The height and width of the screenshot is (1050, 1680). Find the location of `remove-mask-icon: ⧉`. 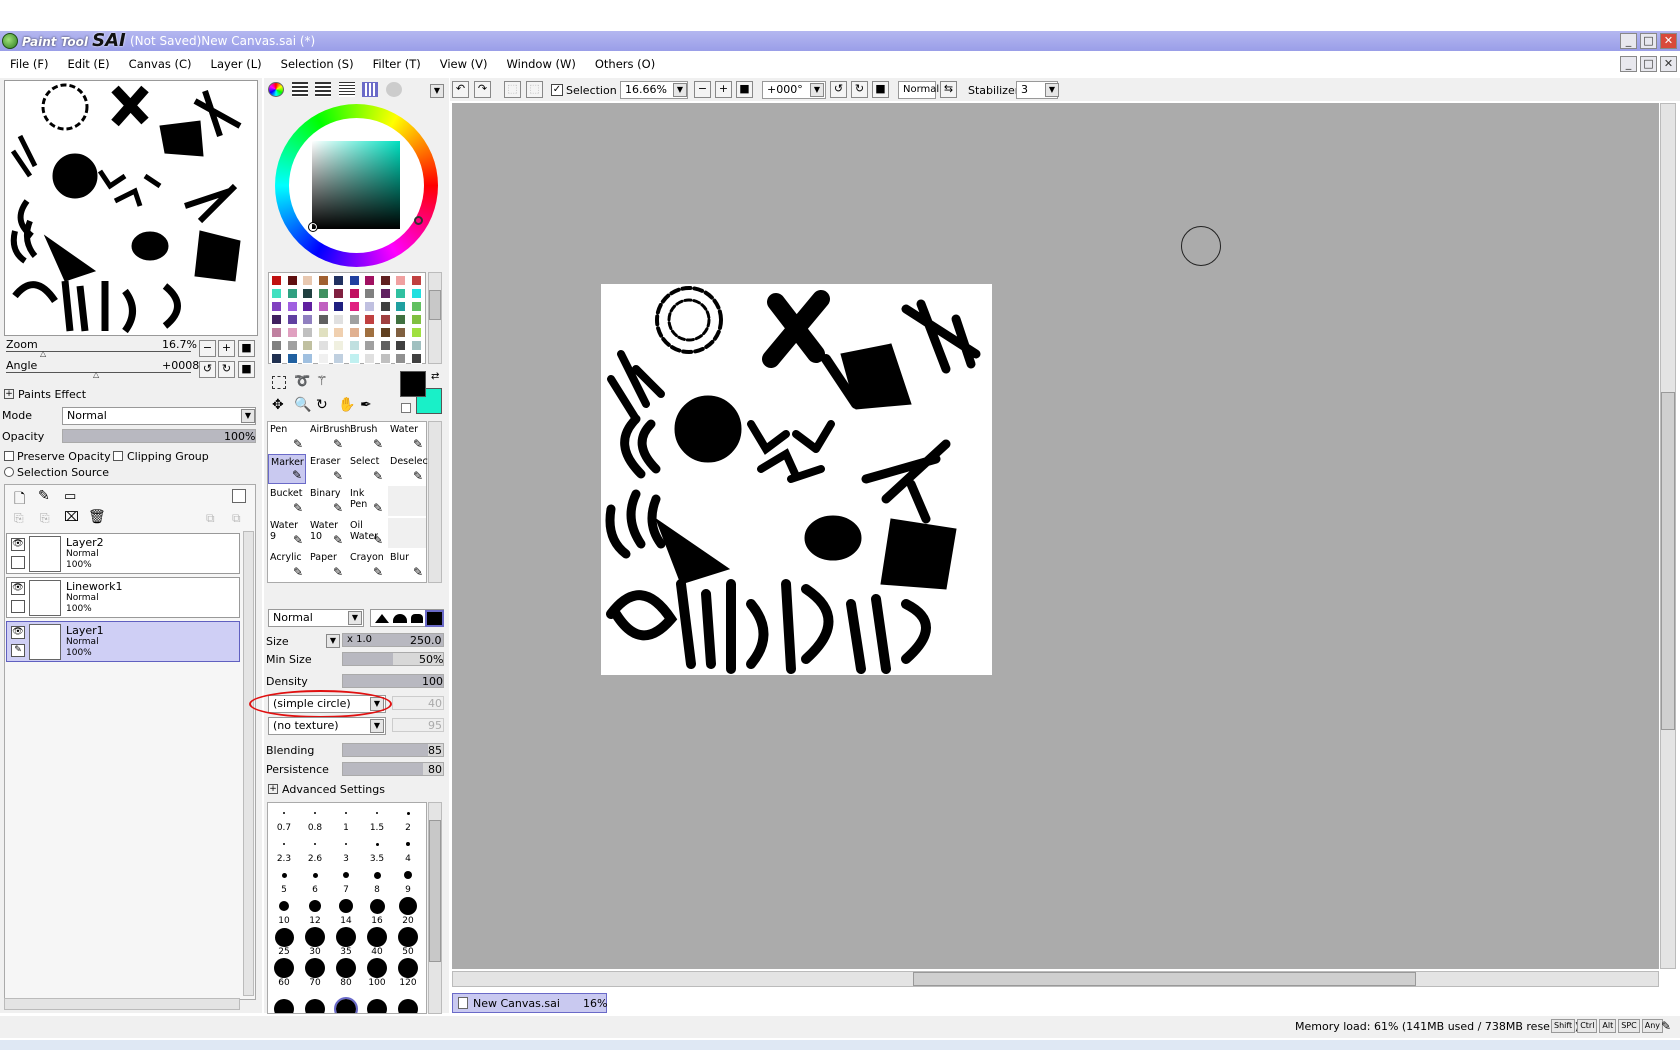

remove-mask-icon: ⧉ is located at coordinates (236, 518).